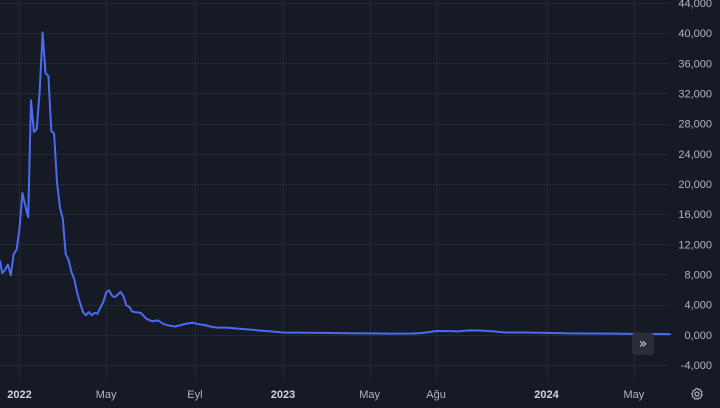 The image size is (720, 408). I want to click on x-tick-label: 2022, so click(19, 395).